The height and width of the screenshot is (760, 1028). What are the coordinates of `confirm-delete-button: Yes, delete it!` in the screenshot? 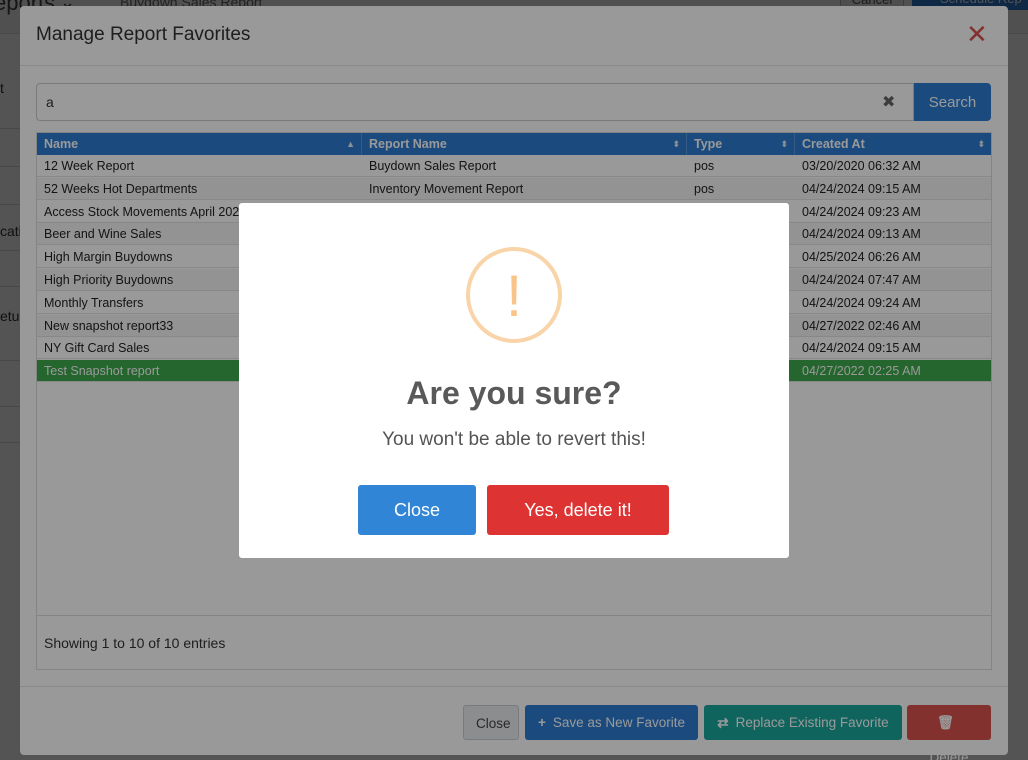 It's located at (578, 510).